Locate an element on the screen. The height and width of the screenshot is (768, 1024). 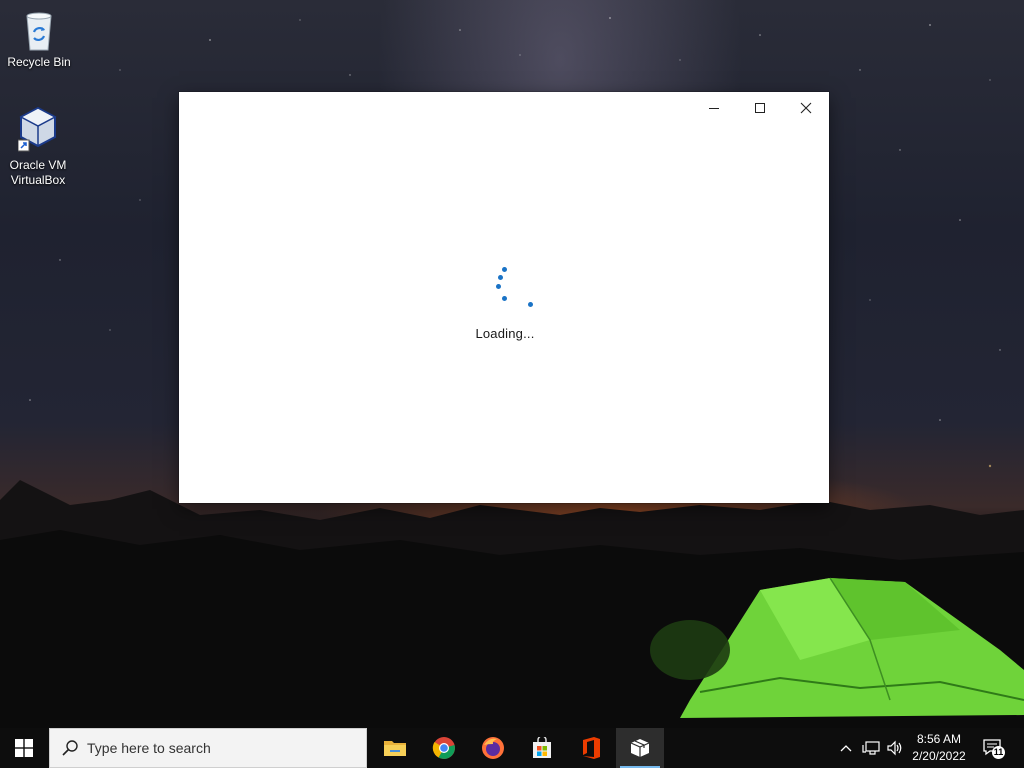
folder-icon is located at coordinates (395, 748).